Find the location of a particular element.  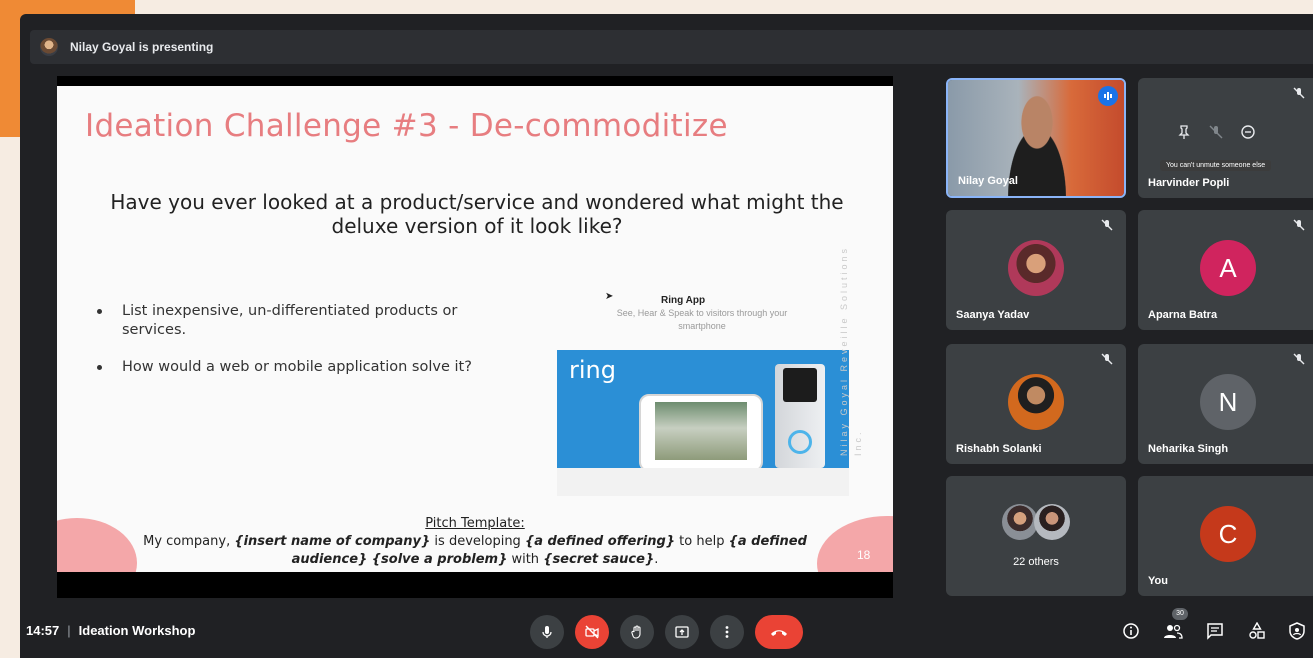

others-avatars is located at coordinates (1042, 524).